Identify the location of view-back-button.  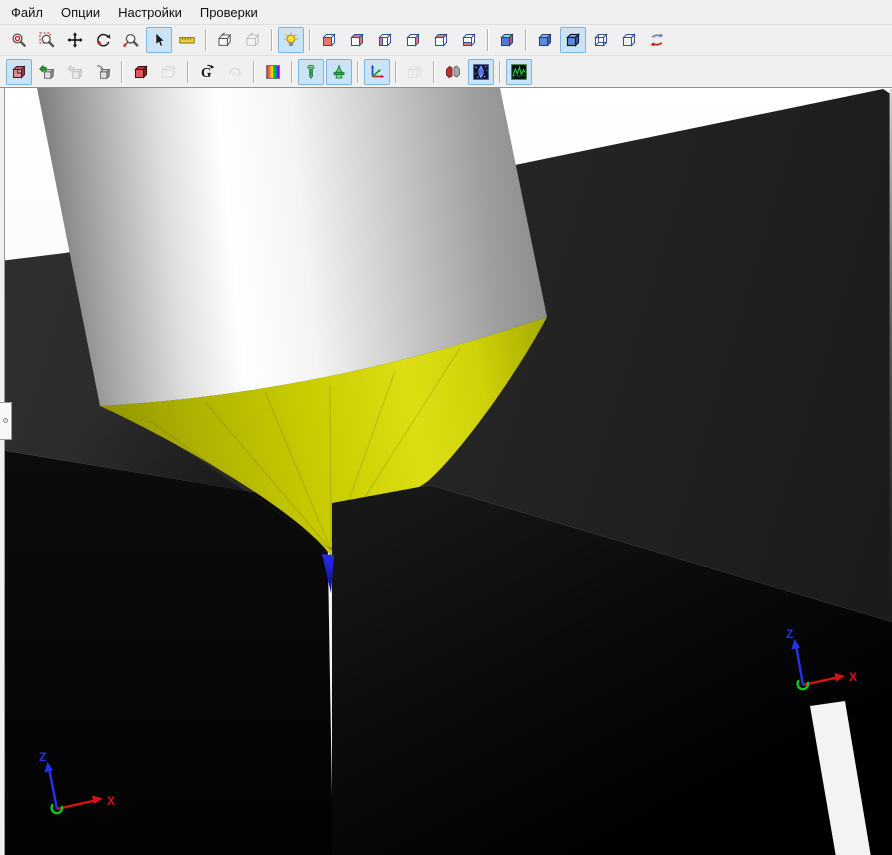
(357, 40).